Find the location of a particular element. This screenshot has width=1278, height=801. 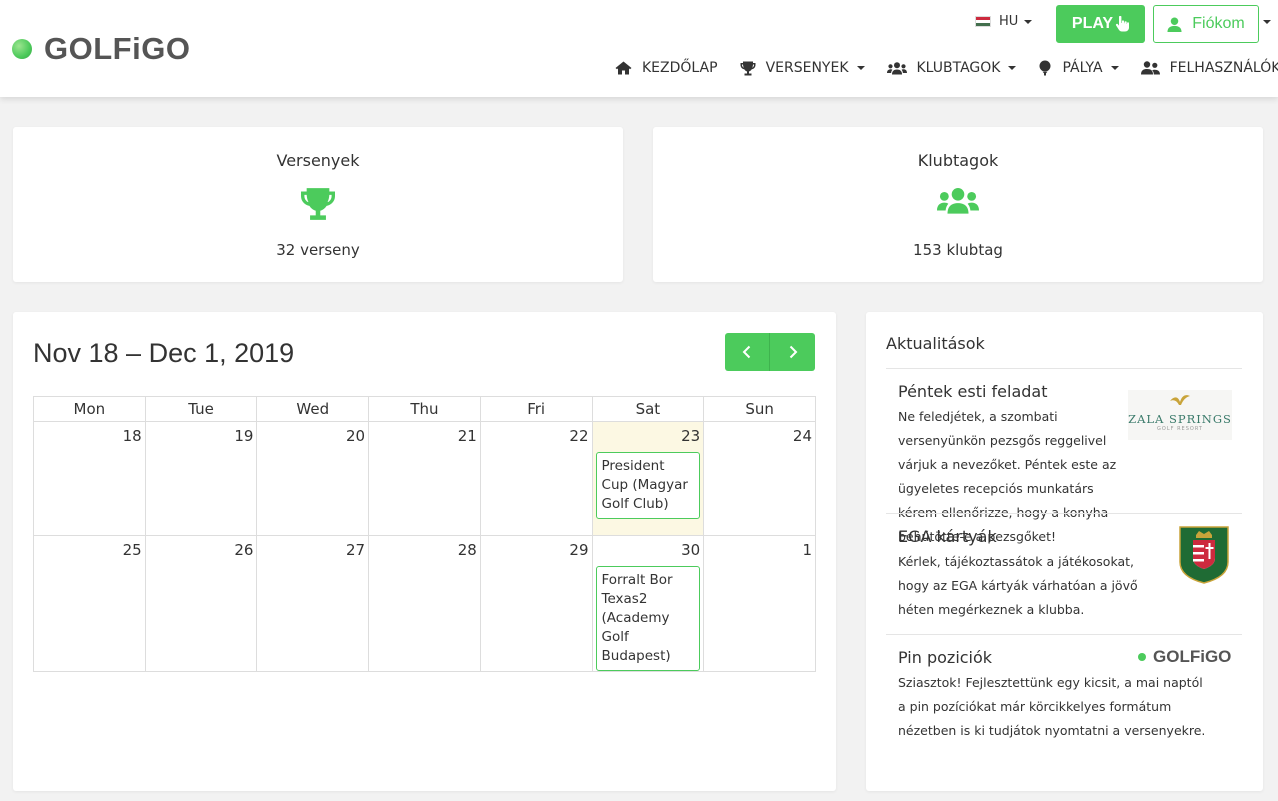

day-number: 18 is located at coordinates (89, 435).